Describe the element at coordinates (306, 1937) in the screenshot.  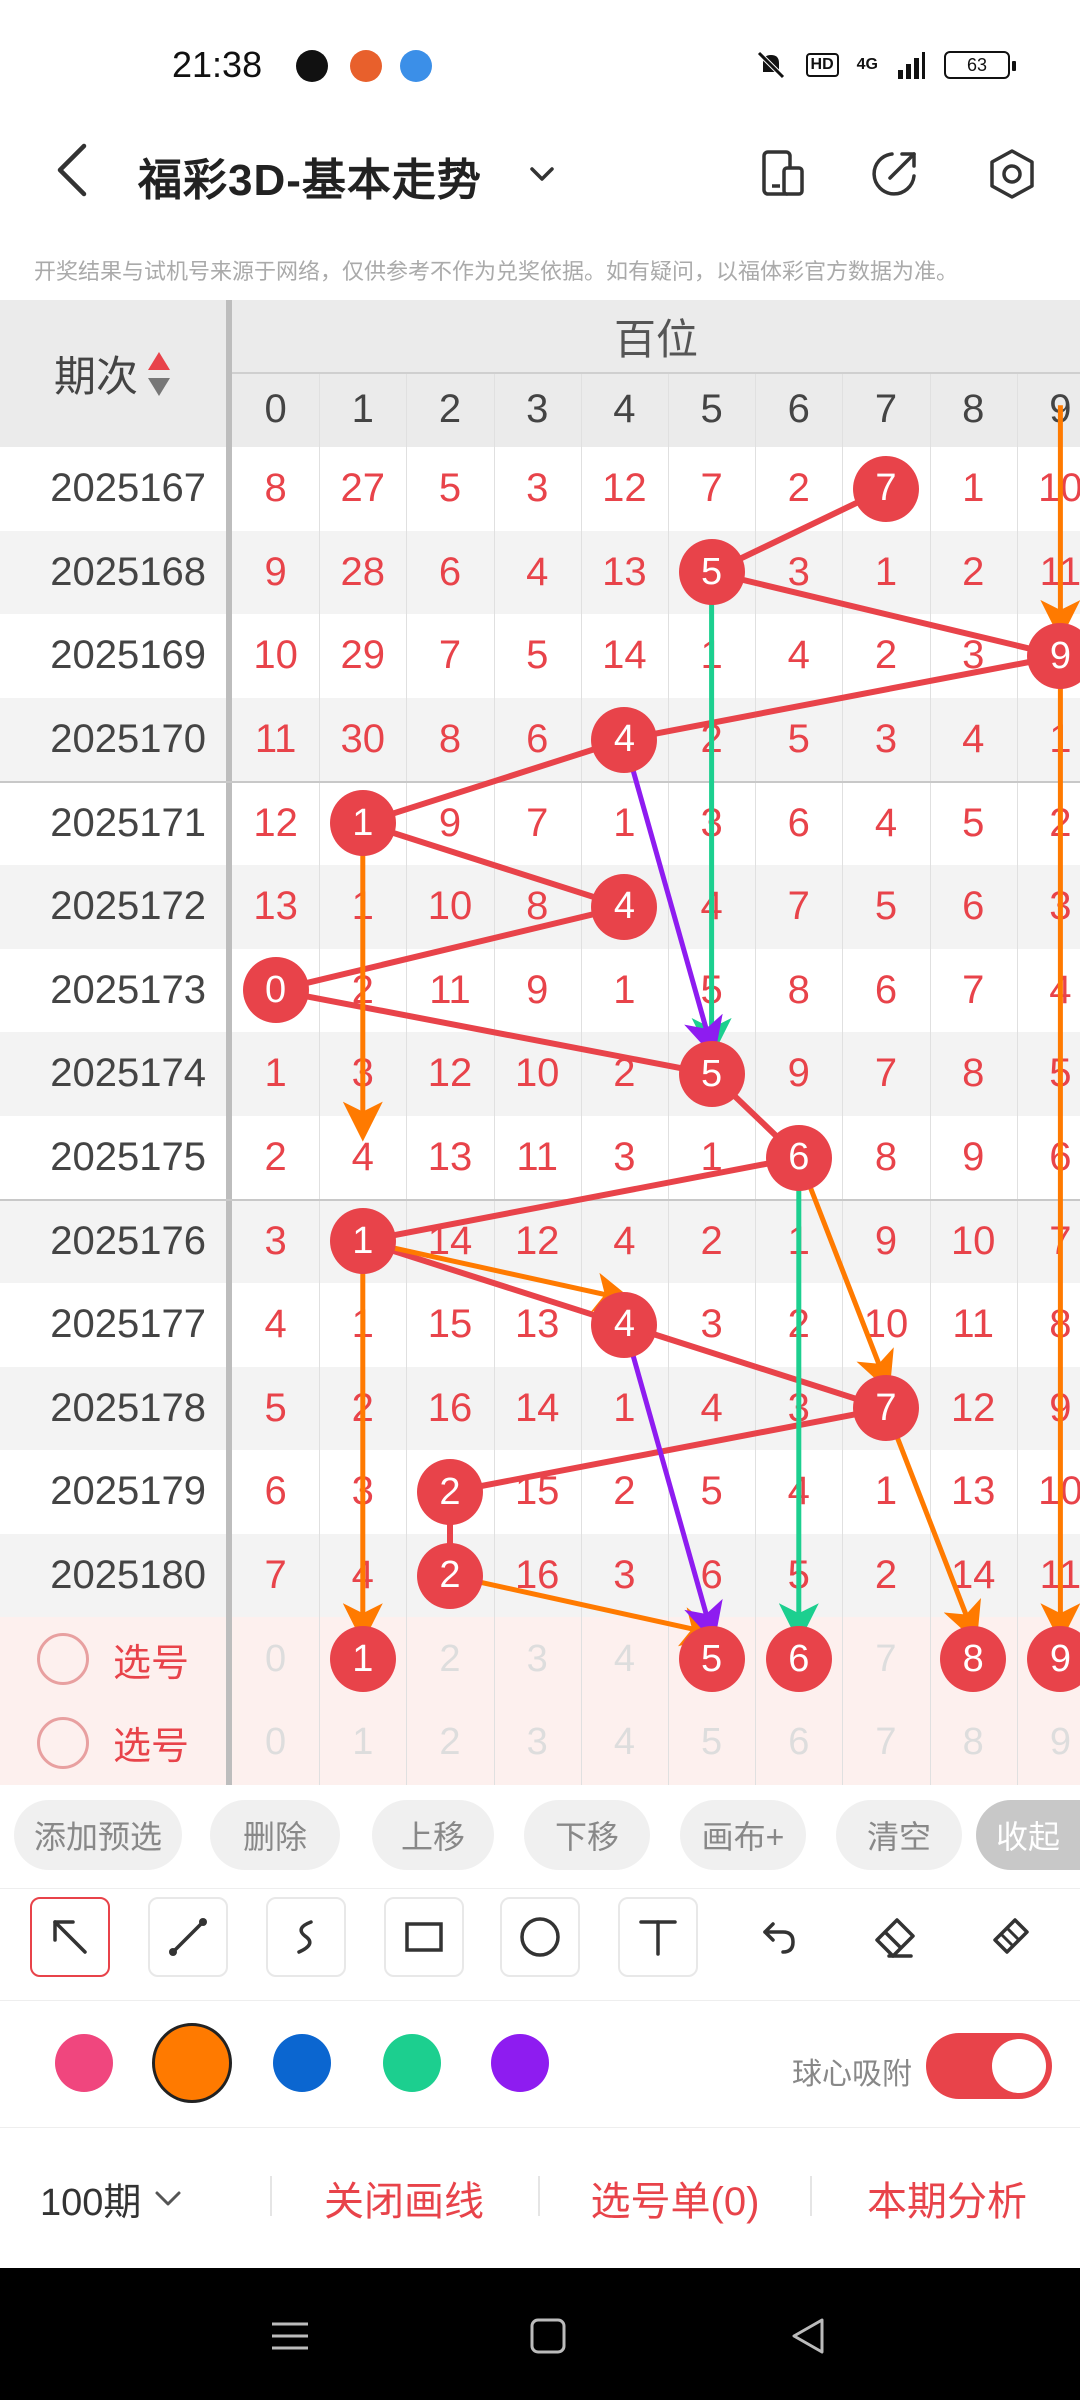
I see `curve-tool` at that location.